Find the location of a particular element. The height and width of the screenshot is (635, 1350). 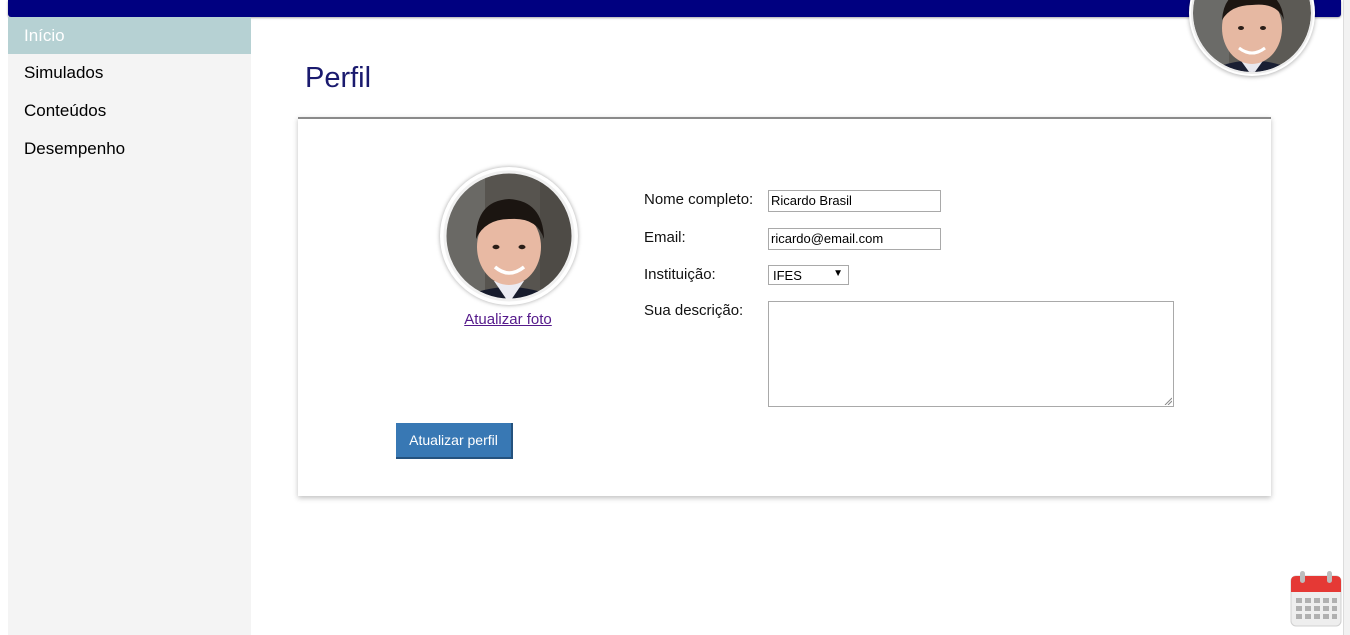

institution-label: Instituição: is located at coordinates (680, 274).